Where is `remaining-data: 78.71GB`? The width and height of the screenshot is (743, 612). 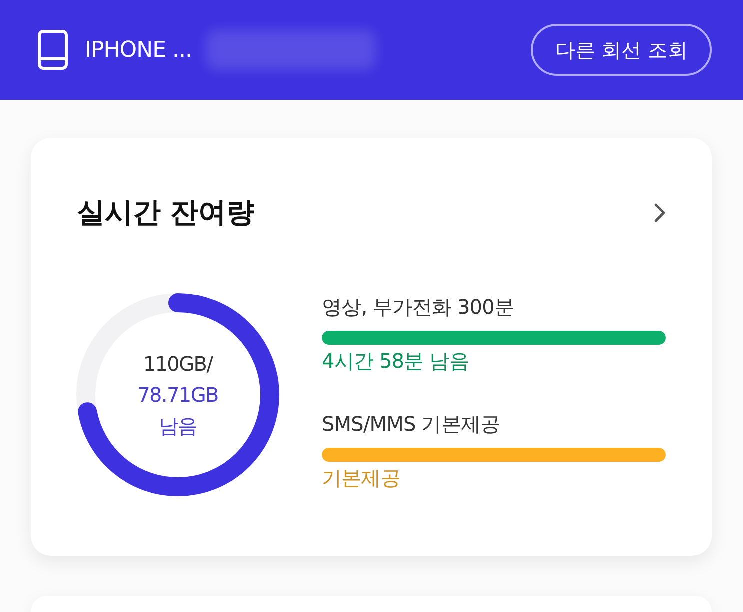 remaining-data: 78.71GB is located at coordinates (178, 395).